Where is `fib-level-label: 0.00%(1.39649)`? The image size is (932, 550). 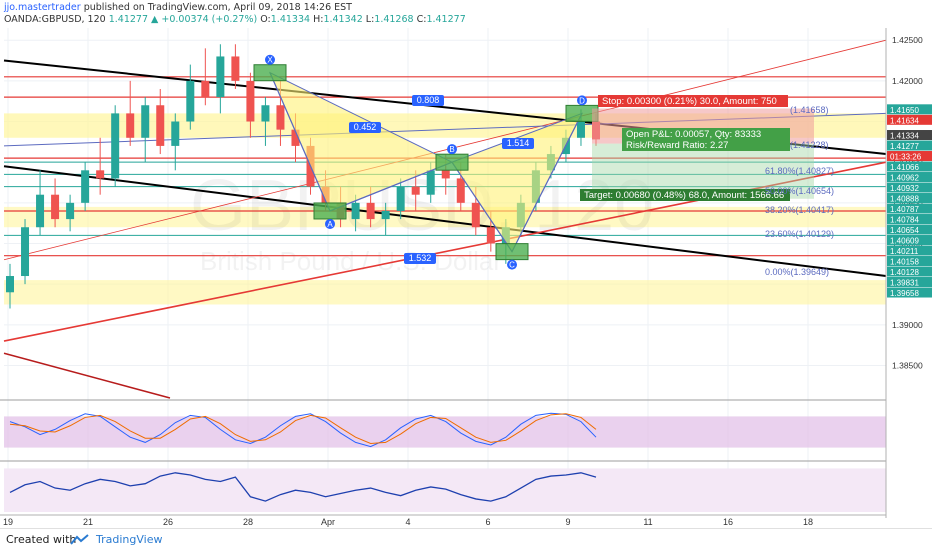
fib-level-label: 0.00%(1.39649) is located at coordinates (797, 272).